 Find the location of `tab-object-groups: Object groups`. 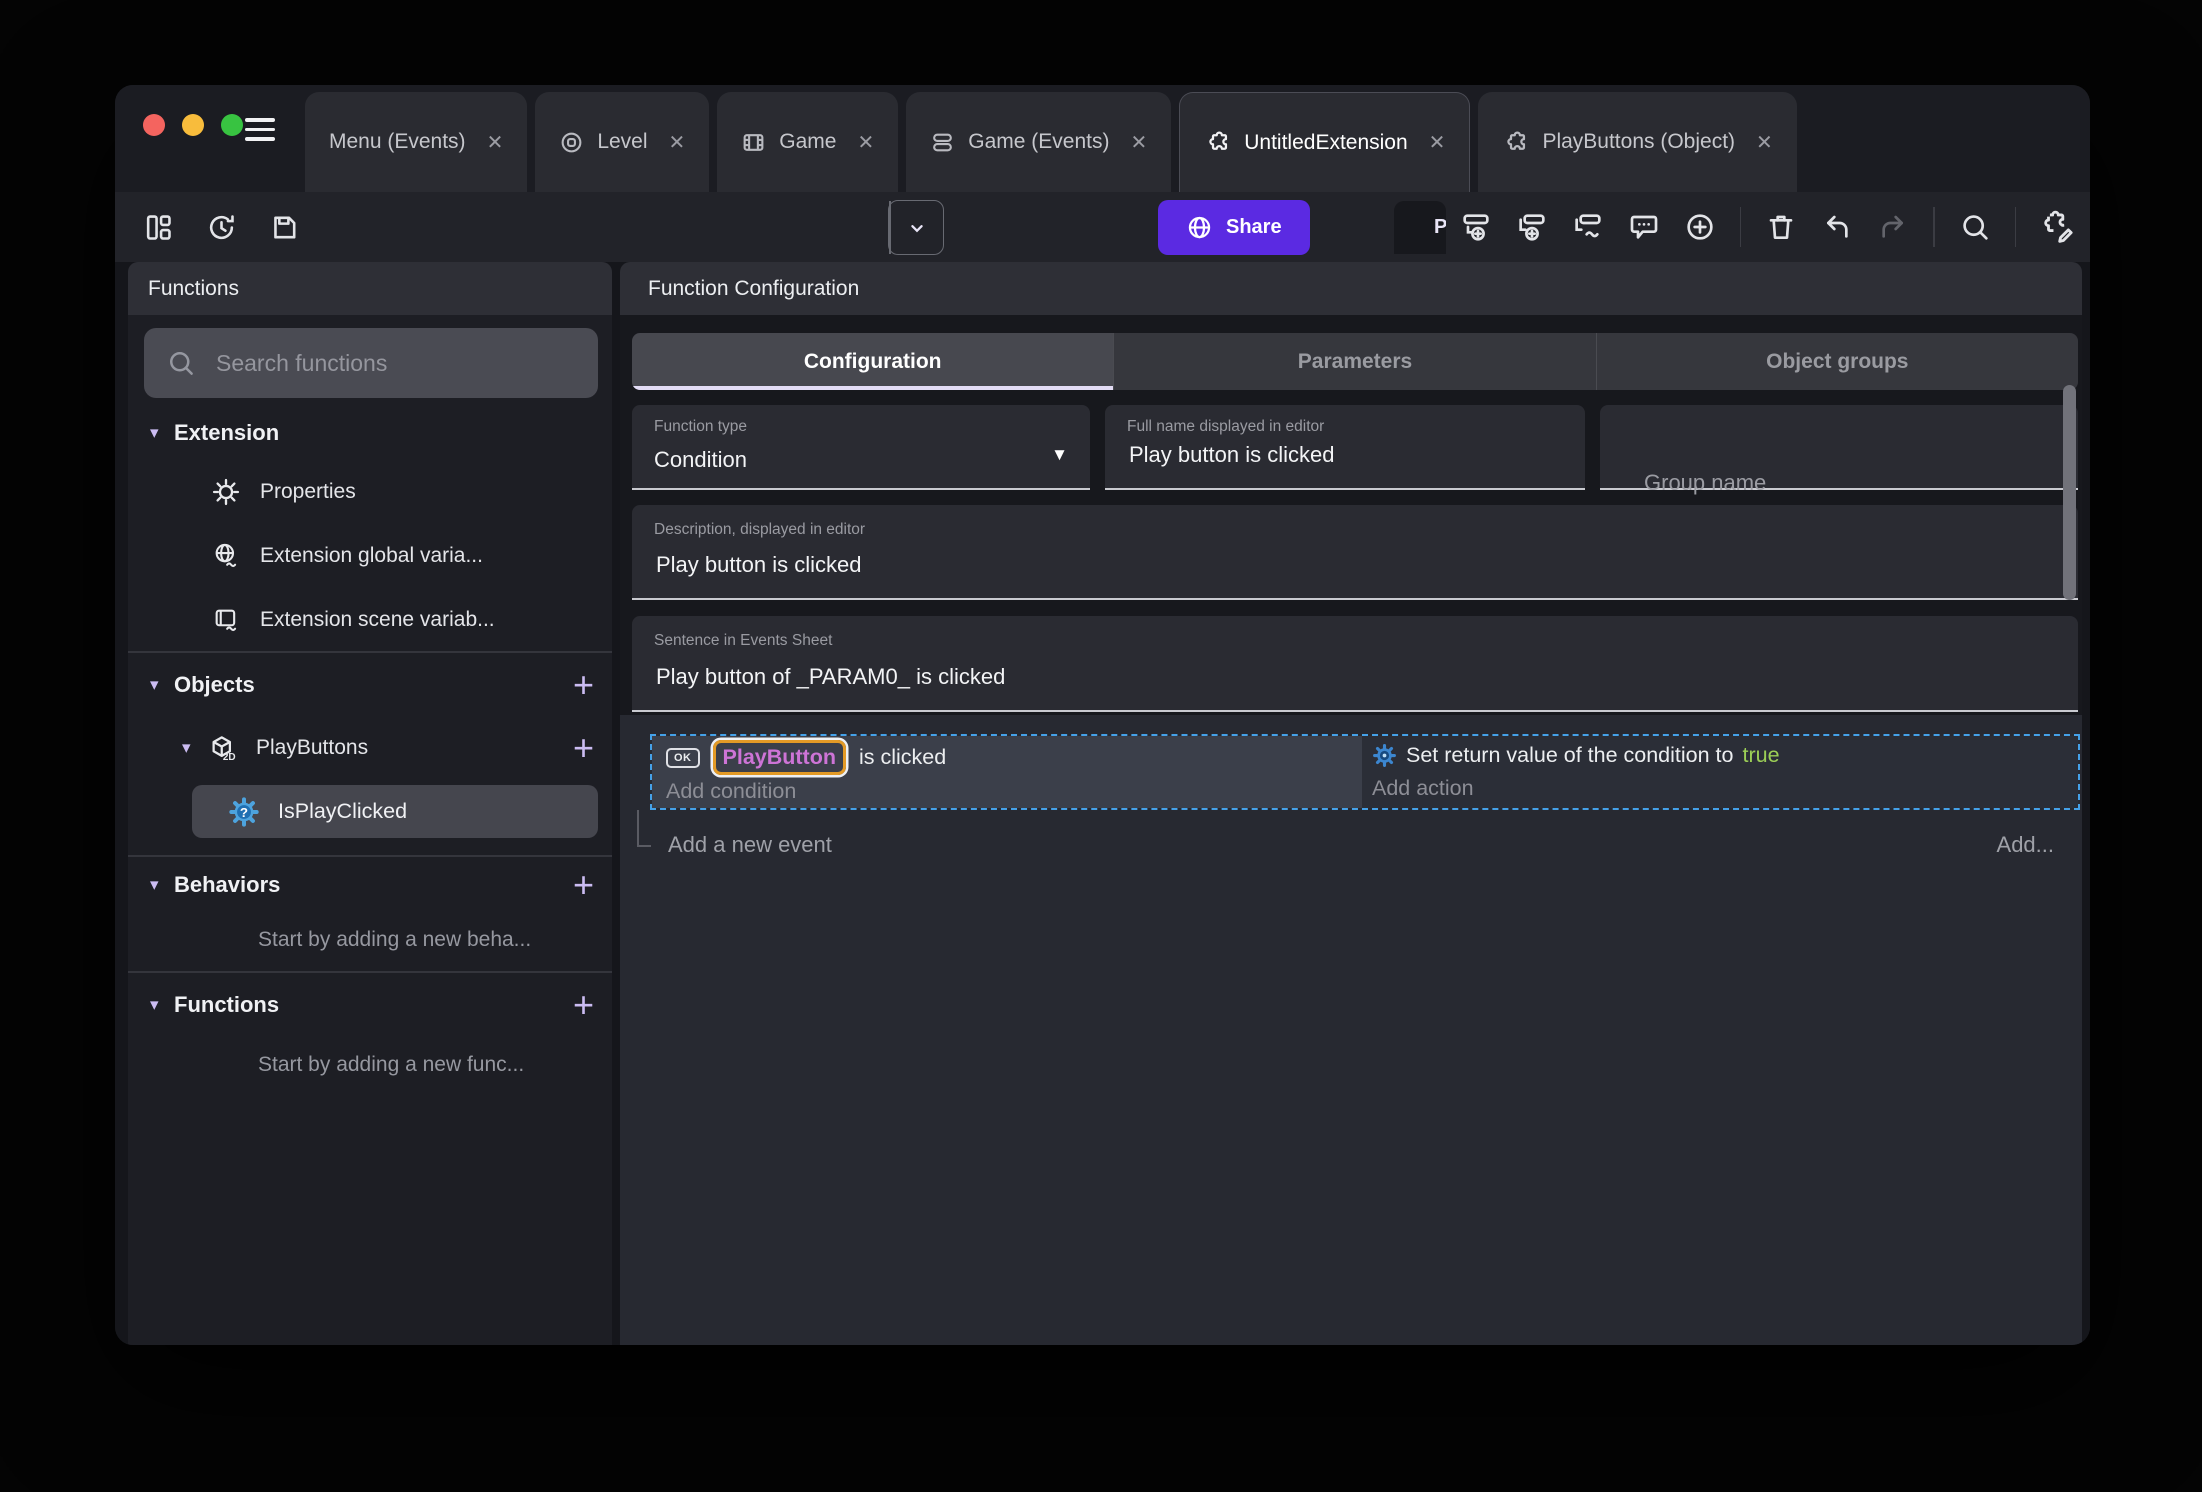

tab-object-groups: Object groups is located at coordinates (1837, 361).